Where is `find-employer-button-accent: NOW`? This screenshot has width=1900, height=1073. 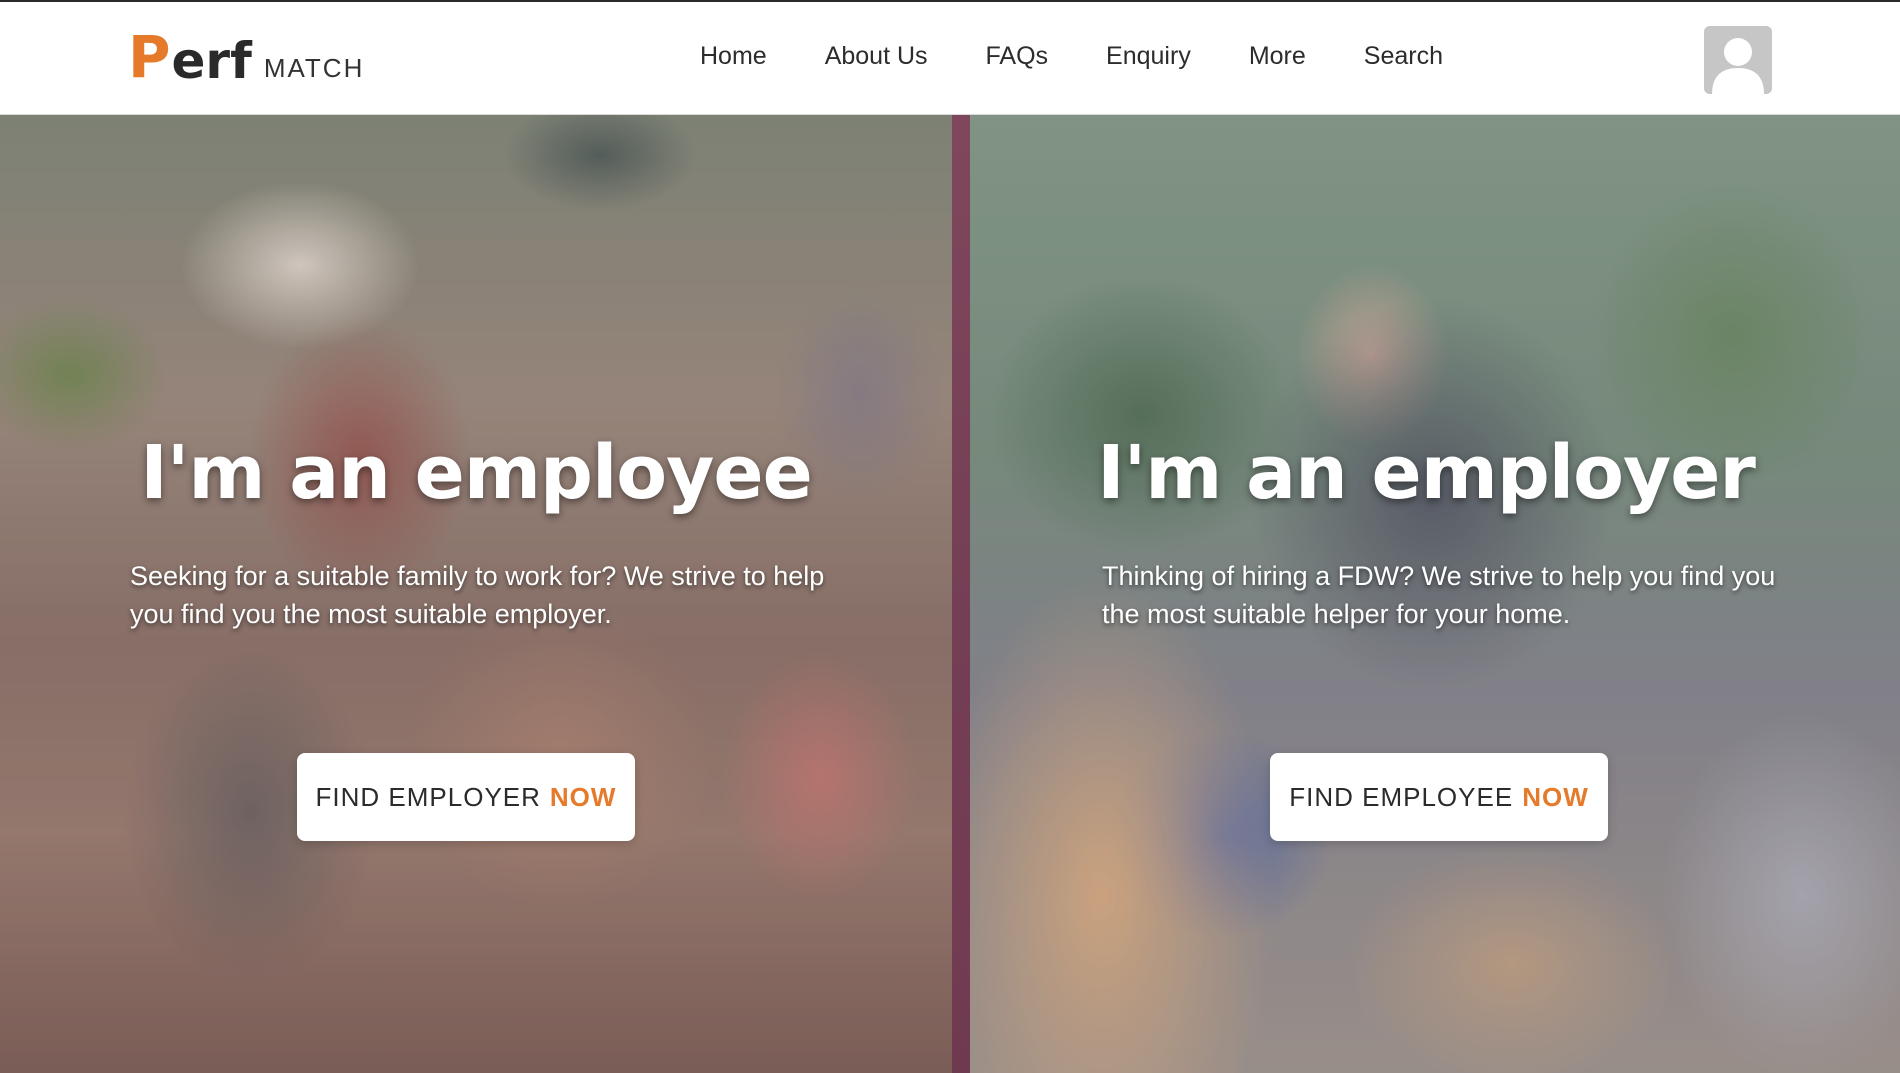
find-employer-button-accent: NOW is located at coordinates (583, 796).